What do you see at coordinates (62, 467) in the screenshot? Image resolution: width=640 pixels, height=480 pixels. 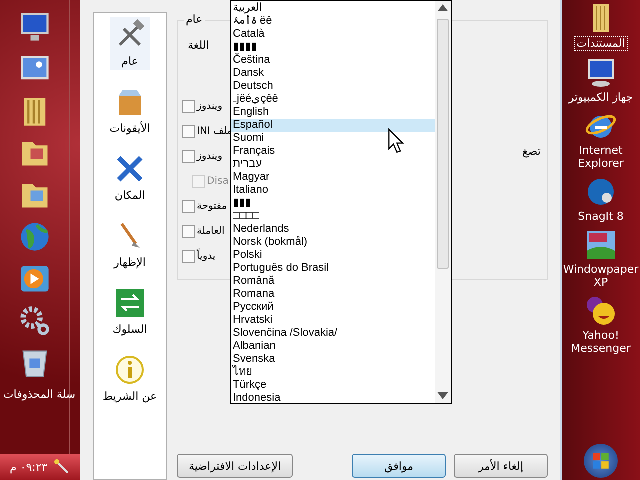 I see `wand-icon` at bounding box center [62, 467].